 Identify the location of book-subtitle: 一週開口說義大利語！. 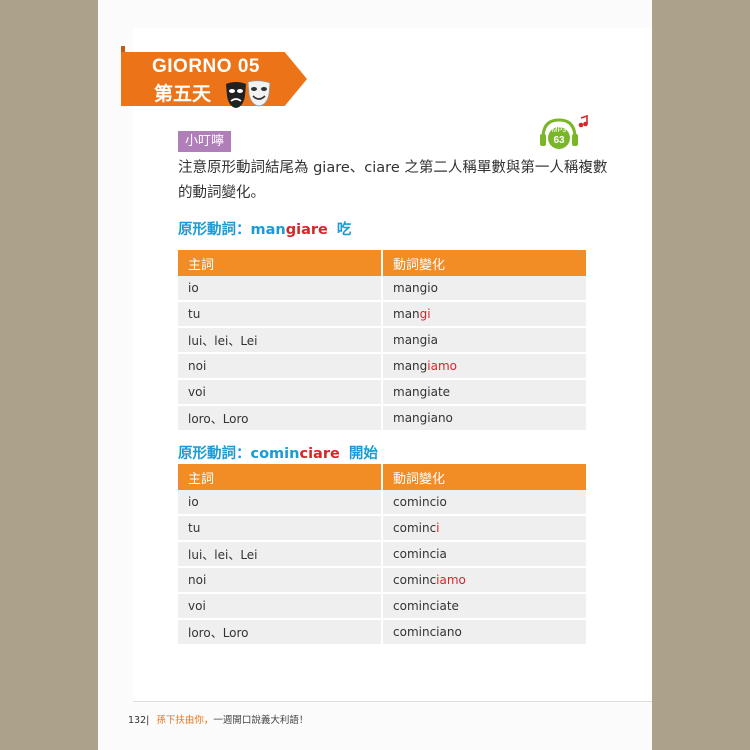
(261, 720).